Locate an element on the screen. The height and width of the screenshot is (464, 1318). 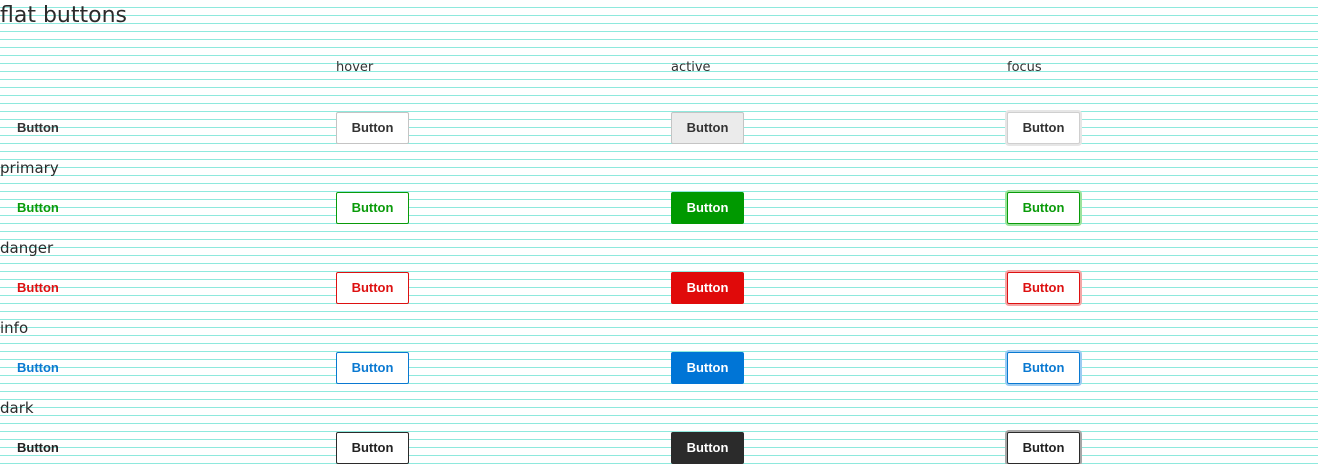
section-label-primary: primary is located at coordinates (29, 168).